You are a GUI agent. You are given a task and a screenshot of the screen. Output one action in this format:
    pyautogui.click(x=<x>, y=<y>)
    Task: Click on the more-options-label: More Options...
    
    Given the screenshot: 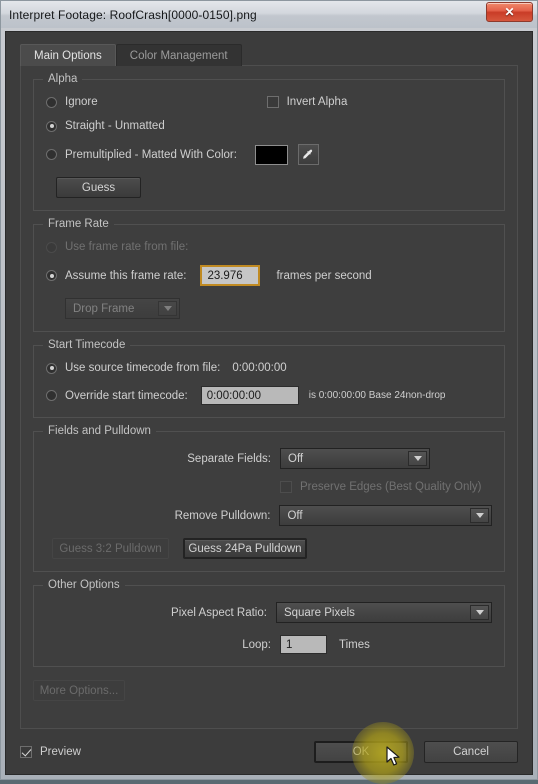 What is the action you would take?
    pyautogui.click(x=79, y=690)
    